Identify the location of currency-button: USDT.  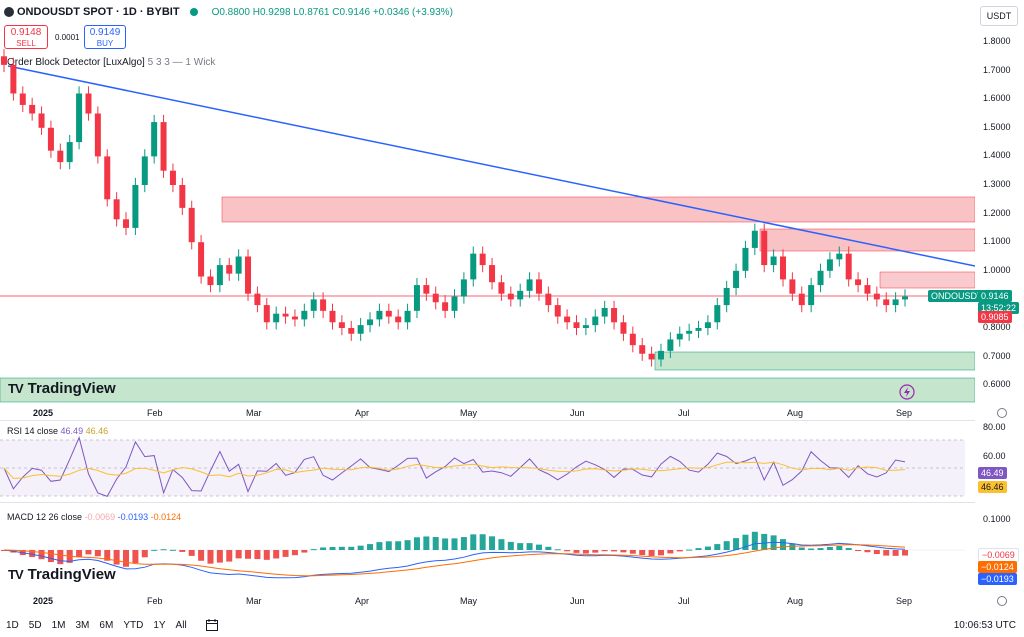
(999, 16).